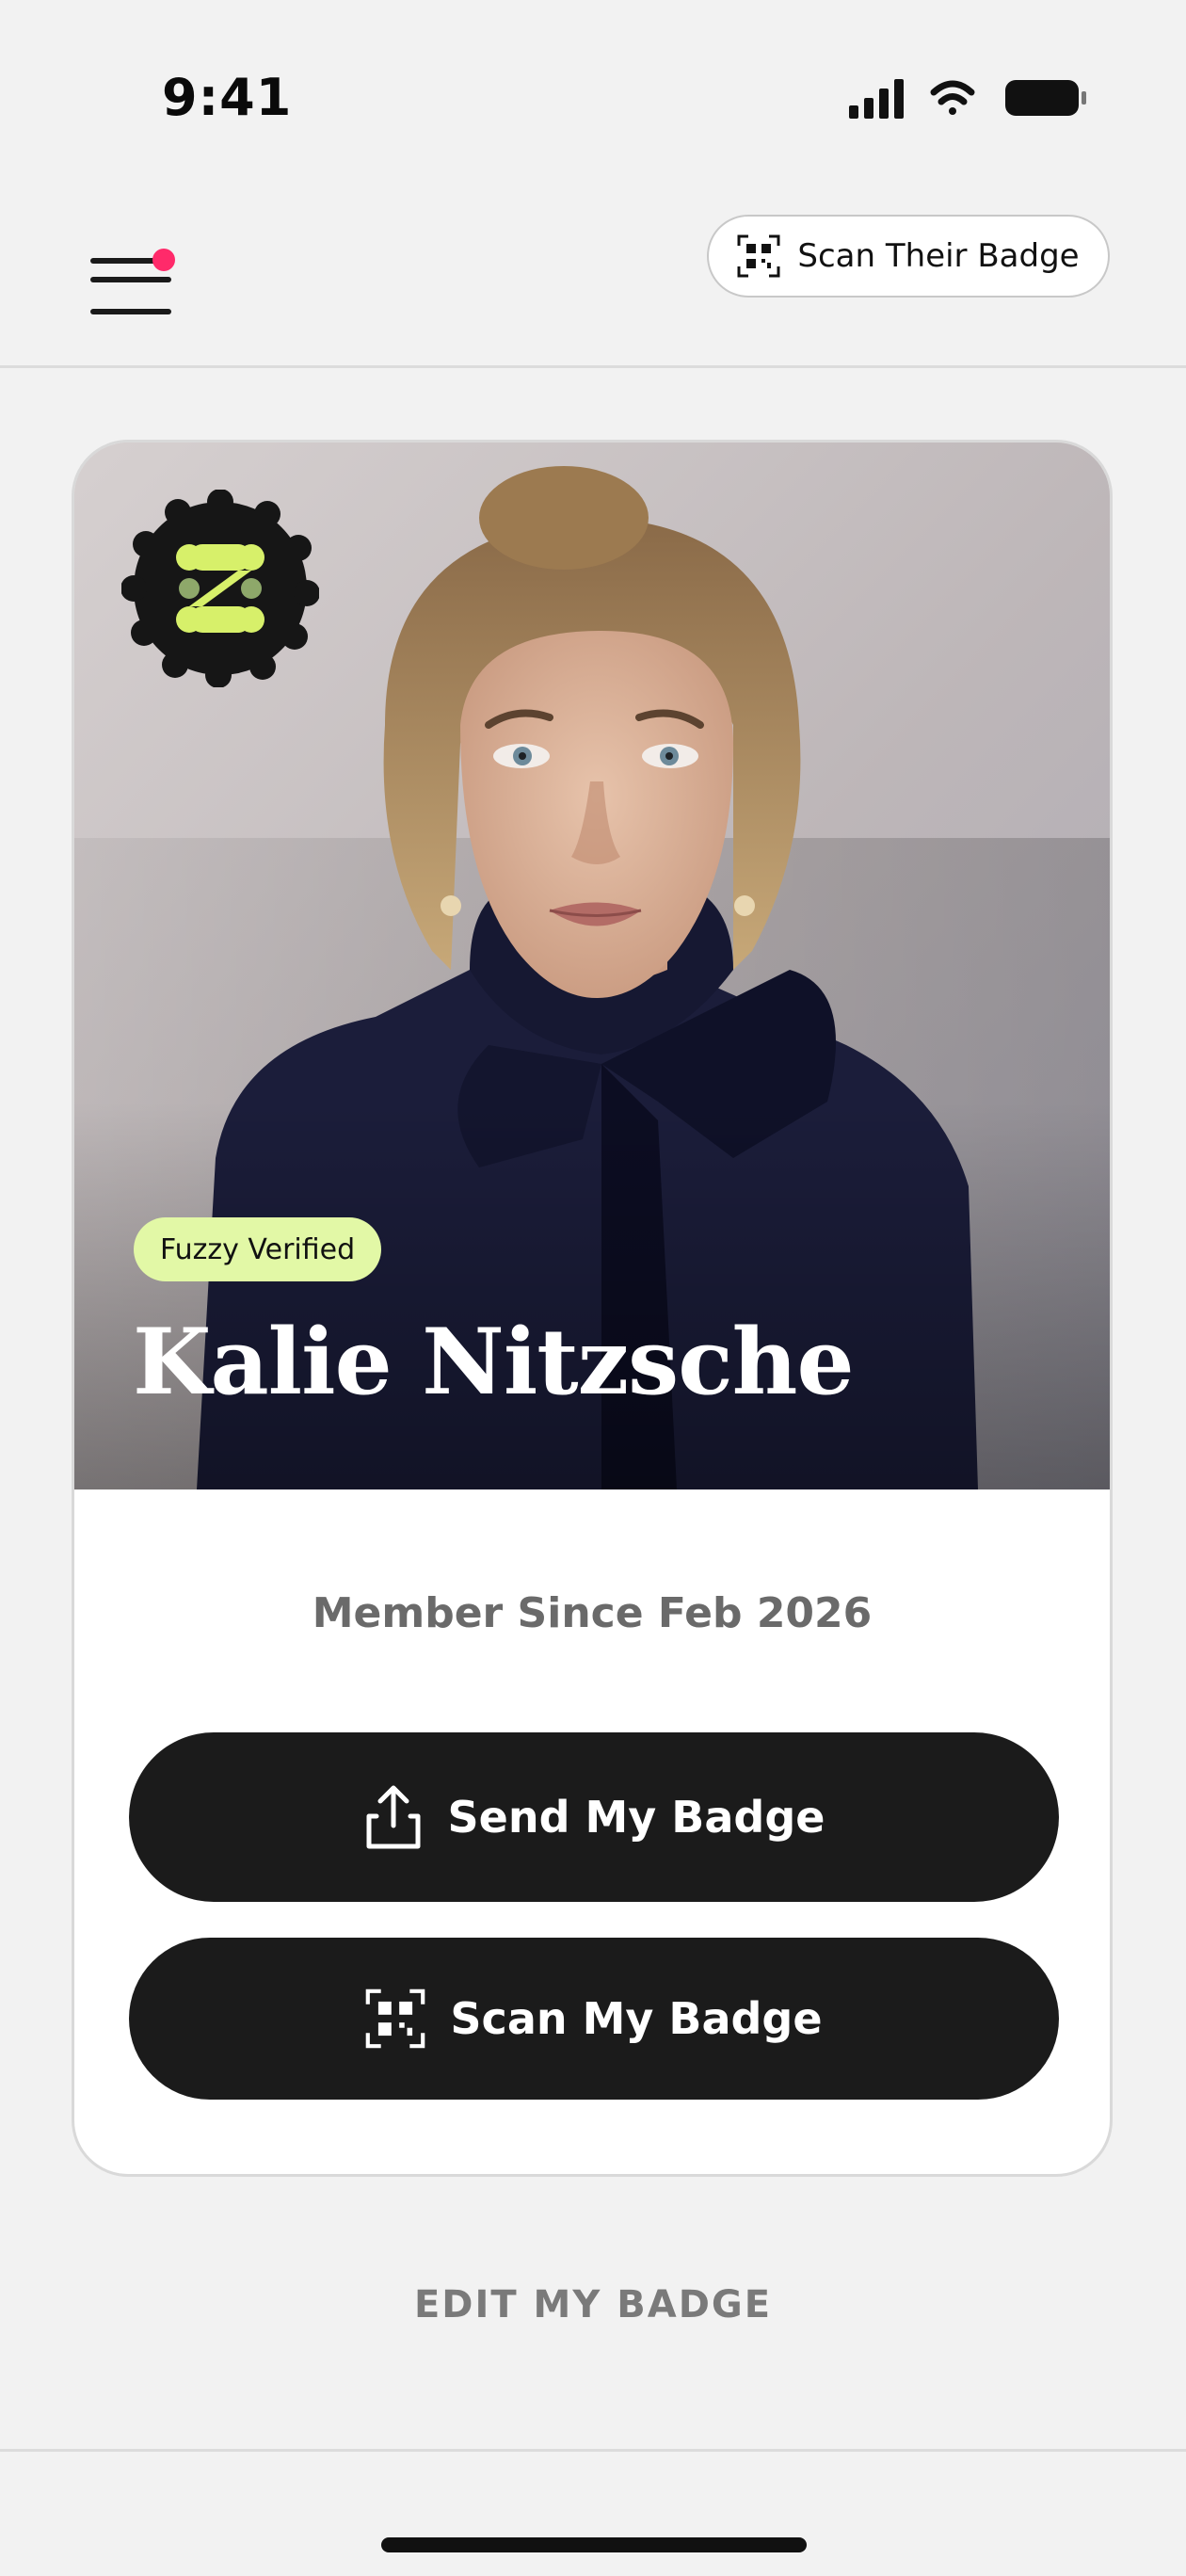 The width and height of the screenshot is (1186, 2576). I want to click on status-bar: 9:41, so click(593, 94).